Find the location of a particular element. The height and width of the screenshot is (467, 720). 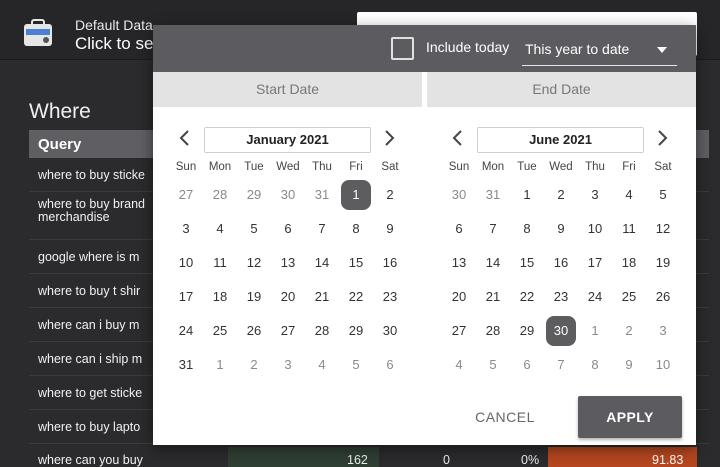

table-row: where can you buy 162 0 0% 91.83 is located at coordinates (363, 457).